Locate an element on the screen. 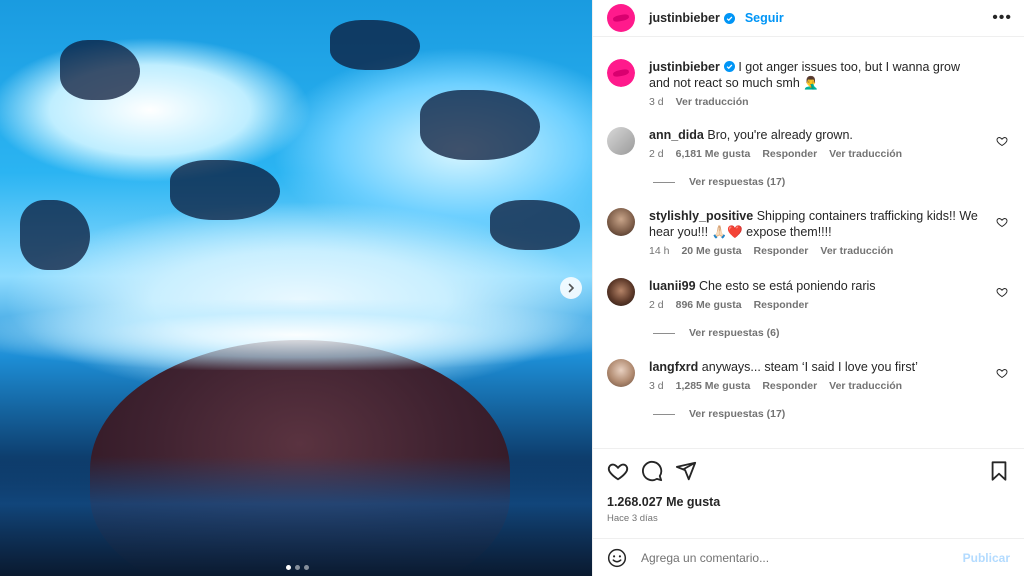 This screenshot has height=576, width=1024. caption-translate-link: Ver traducción is located at coordinates (712, 102).